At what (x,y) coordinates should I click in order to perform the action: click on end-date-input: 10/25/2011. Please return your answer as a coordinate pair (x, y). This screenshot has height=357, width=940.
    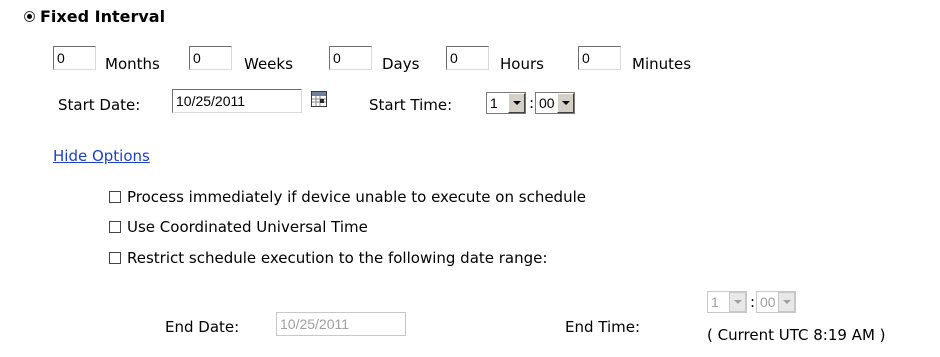
    Looking at the image, I should click on (341, 324).